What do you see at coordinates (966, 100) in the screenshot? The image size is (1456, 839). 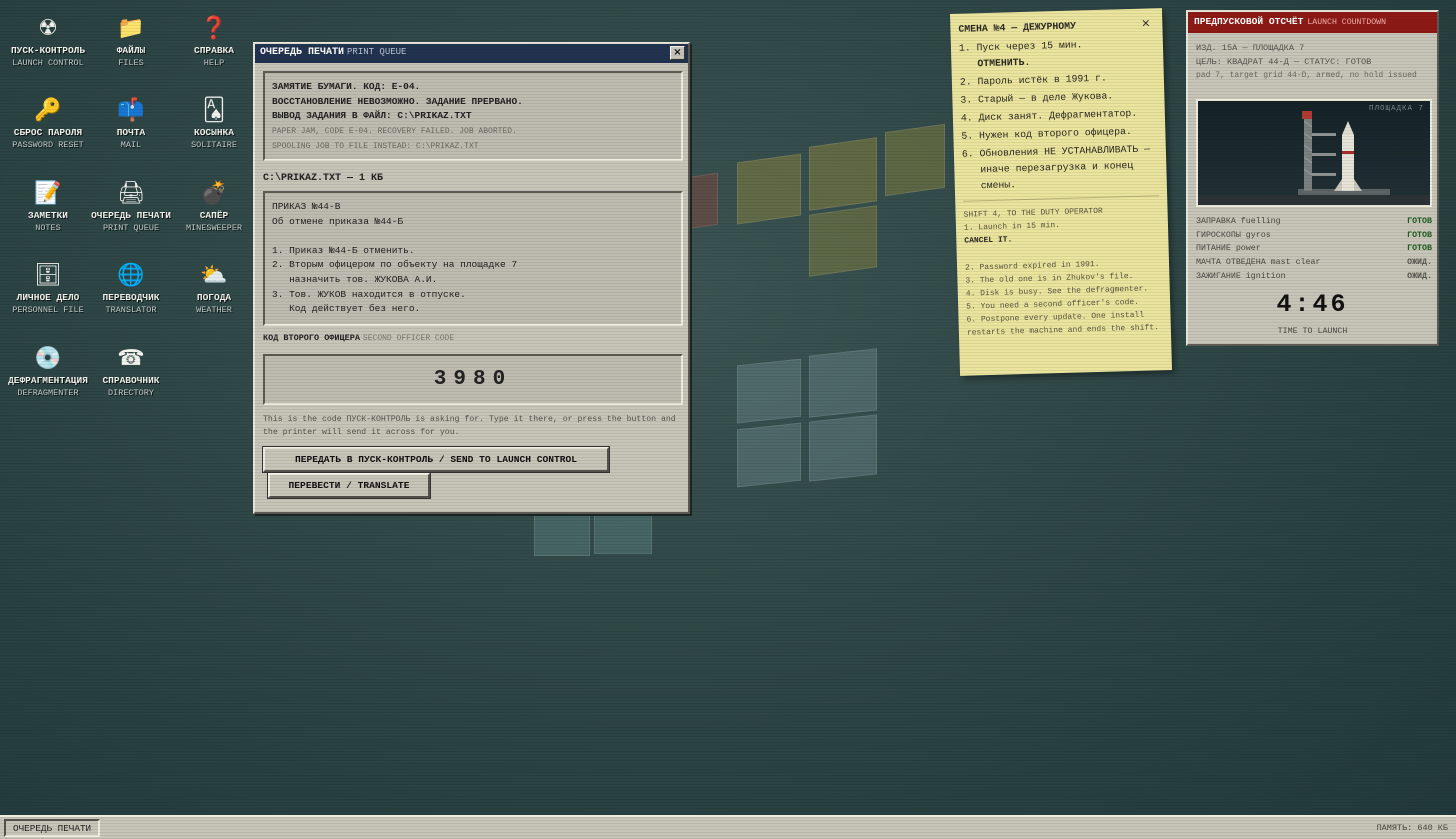 I see `note-item-number: 3.` at bounding box center [966, 100].